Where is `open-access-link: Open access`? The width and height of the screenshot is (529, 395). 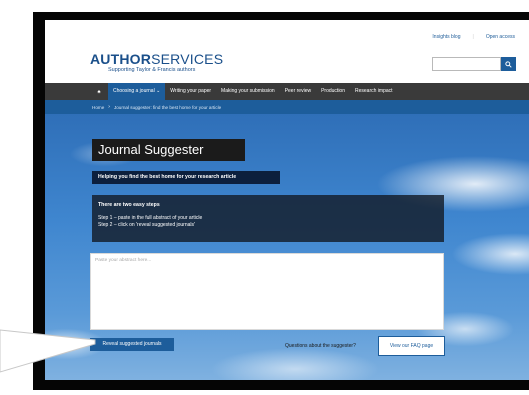
open-access-link: Open access is located at coordinates (500, 37).